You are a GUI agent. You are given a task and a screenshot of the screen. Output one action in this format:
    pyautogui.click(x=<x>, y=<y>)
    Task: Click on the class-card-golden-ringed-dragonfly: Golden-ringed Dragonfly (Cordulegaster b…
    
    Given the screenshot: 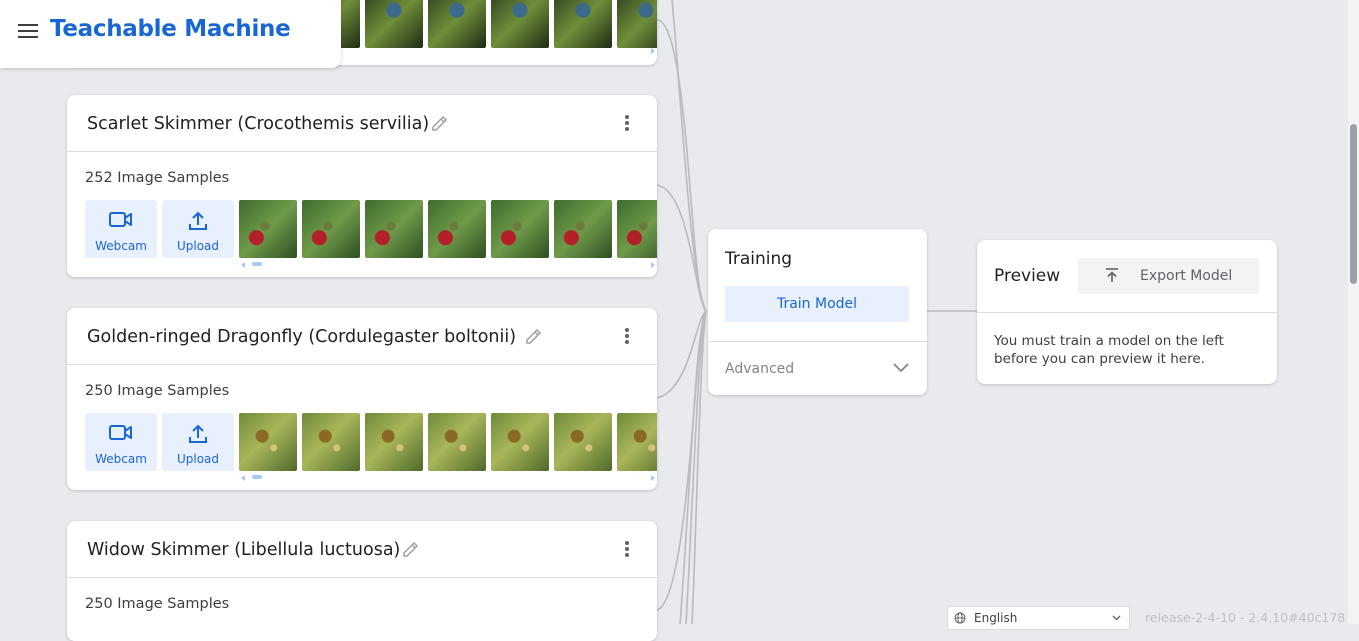 What is the action you would take?
    pyautogui.click(x=362, y=399)
    